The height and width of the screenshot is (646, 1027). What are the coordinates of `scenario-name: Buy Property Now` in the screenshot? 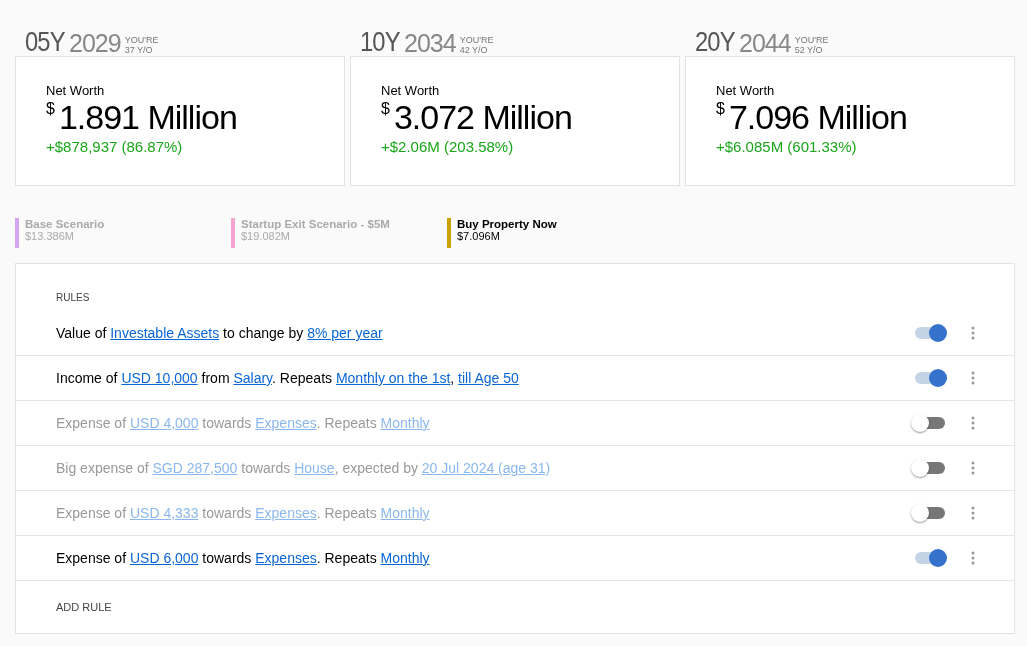 It's located at (507, 224).